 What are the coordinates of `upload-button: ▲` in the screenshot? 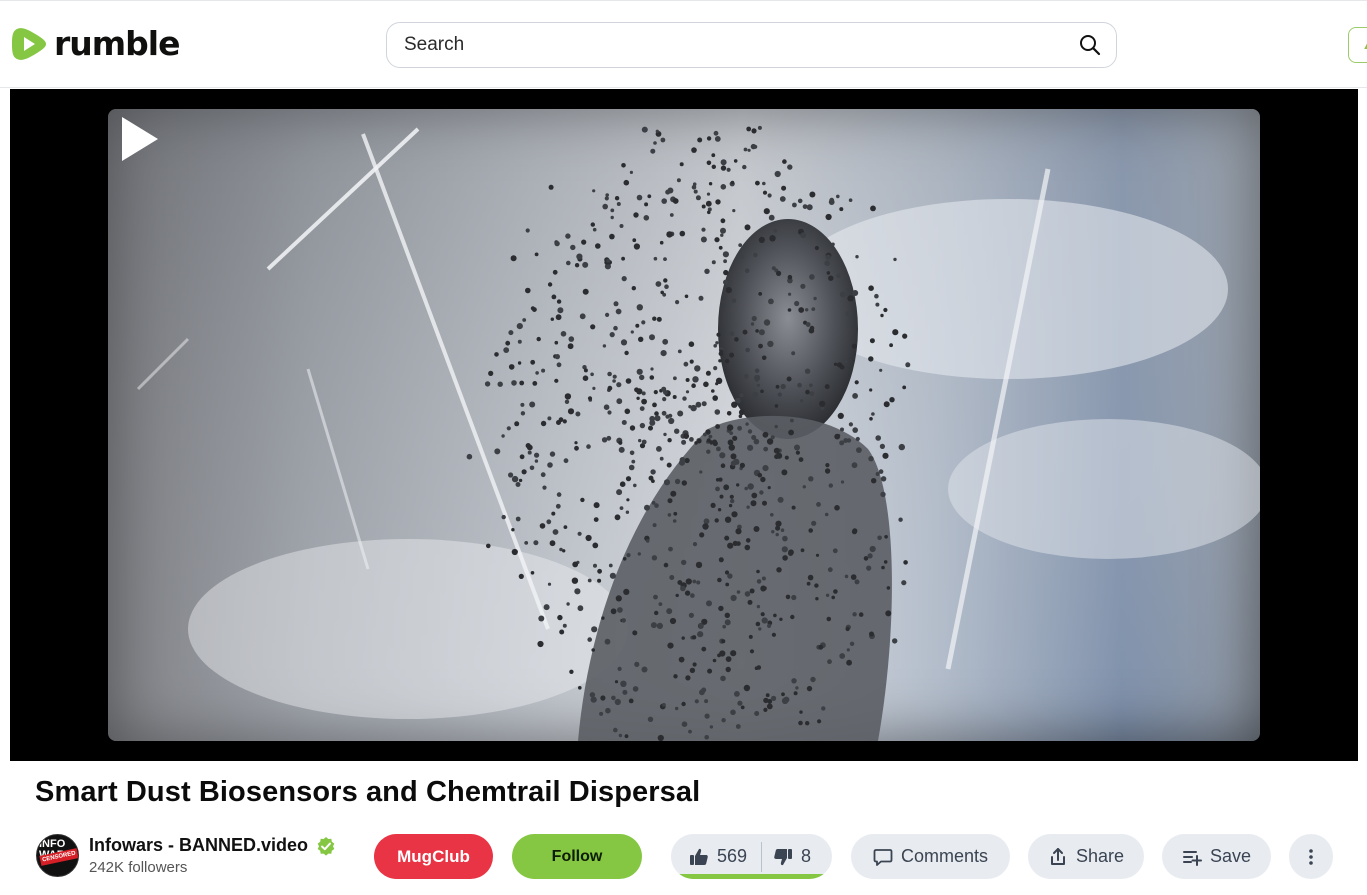 It's located at (1357, 45).